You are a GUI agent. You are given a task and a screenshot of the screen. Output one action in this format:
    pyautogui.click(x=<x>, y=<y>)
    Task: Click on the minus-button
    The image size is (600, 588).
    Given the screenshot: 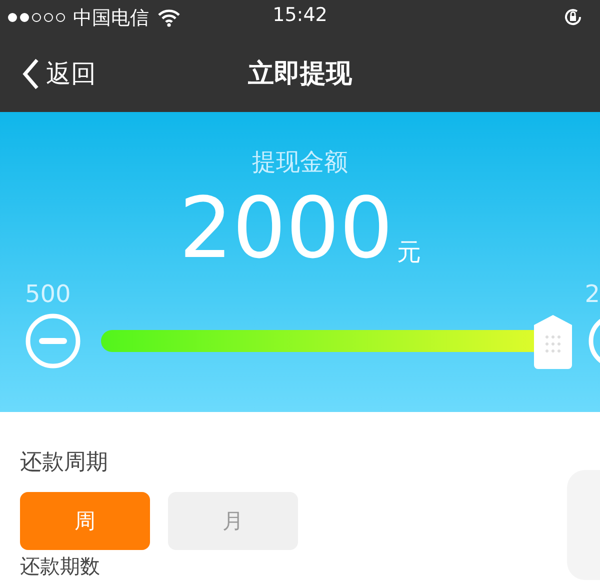 What is the action you would take?
    pyautogui.click(x=53, y=341)
    